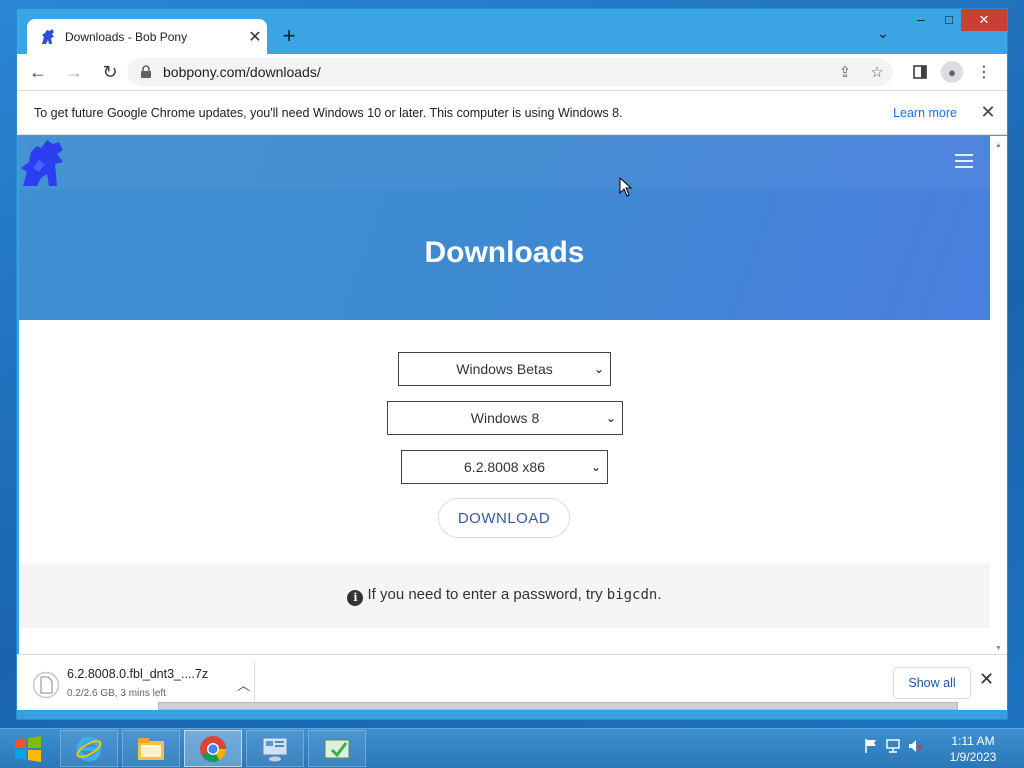  I want to click on taskbar-explorer, so click(151, 748).